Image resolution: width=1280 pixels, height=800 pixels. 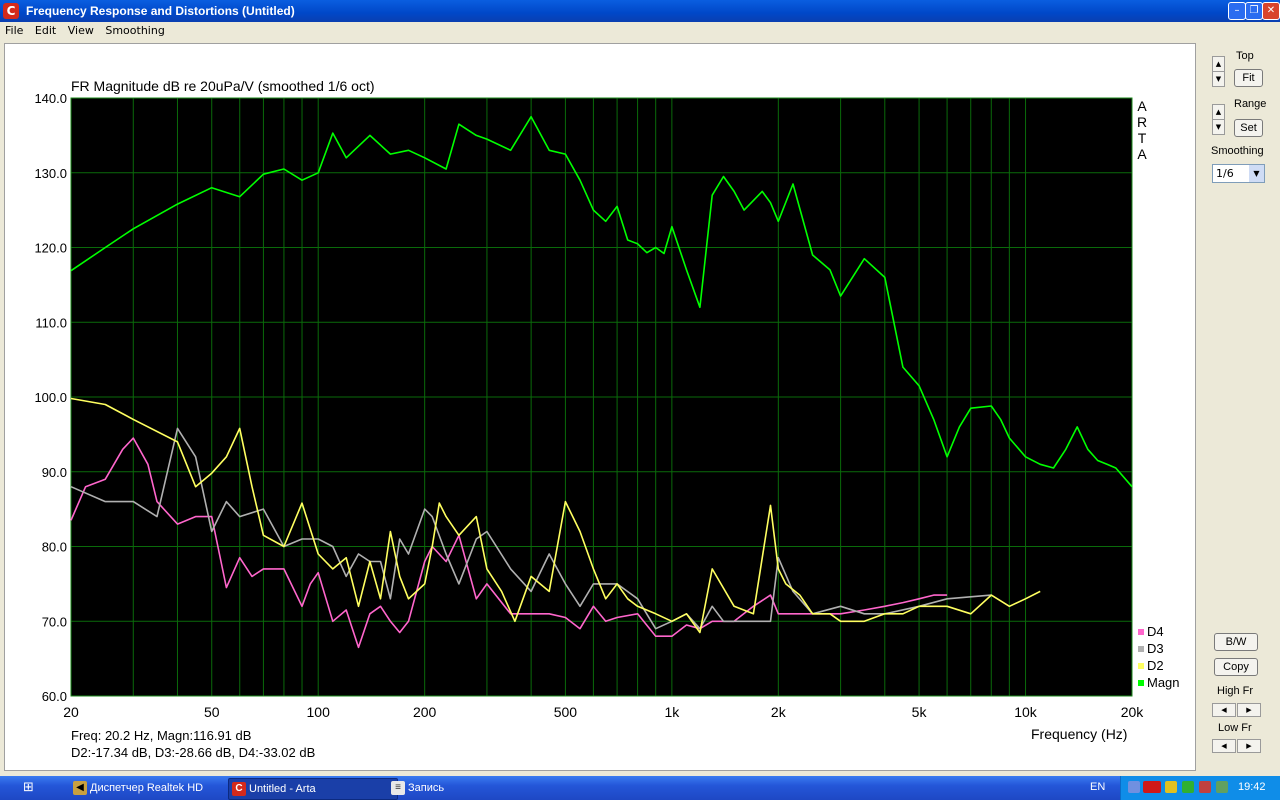 I want to click on high-fr-left-arrow-icon: ◀, so click(x=1224, y=710).